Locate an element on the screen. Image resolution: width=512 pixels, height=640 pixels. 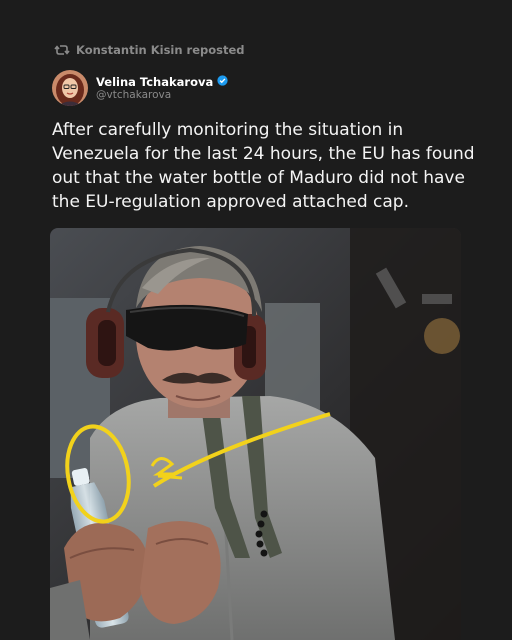
avatar is located at coordinates (70, 88).